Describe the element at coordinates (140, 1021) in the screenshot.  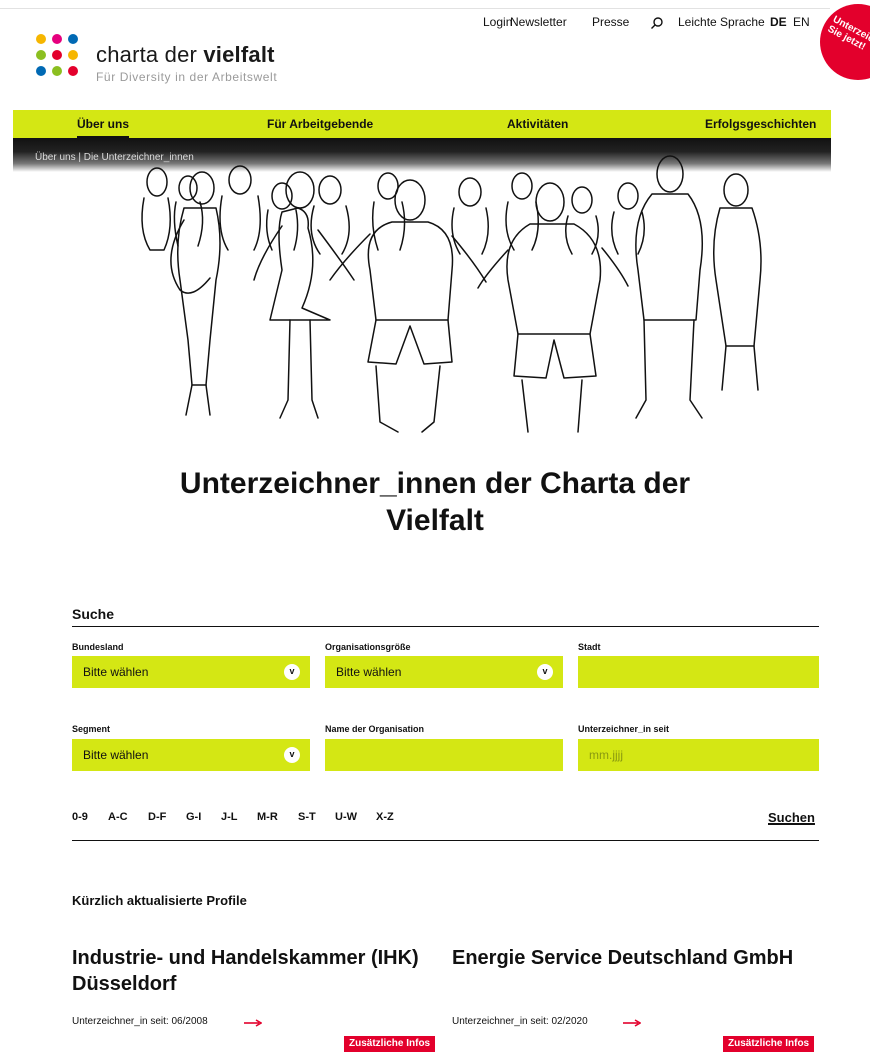
I see `profile-card-since: Unterzeichner_in seit: 06/2008` at that location.